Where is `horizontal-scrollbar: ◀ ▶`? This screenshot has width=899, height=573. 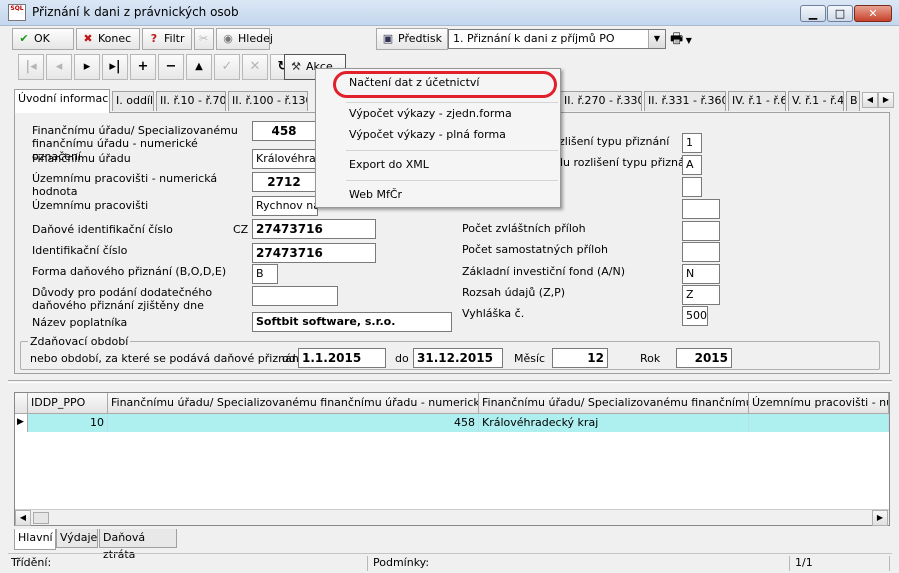 horizontal-scrollbar: ◀ ▶ is located at coordinates (452, 517).